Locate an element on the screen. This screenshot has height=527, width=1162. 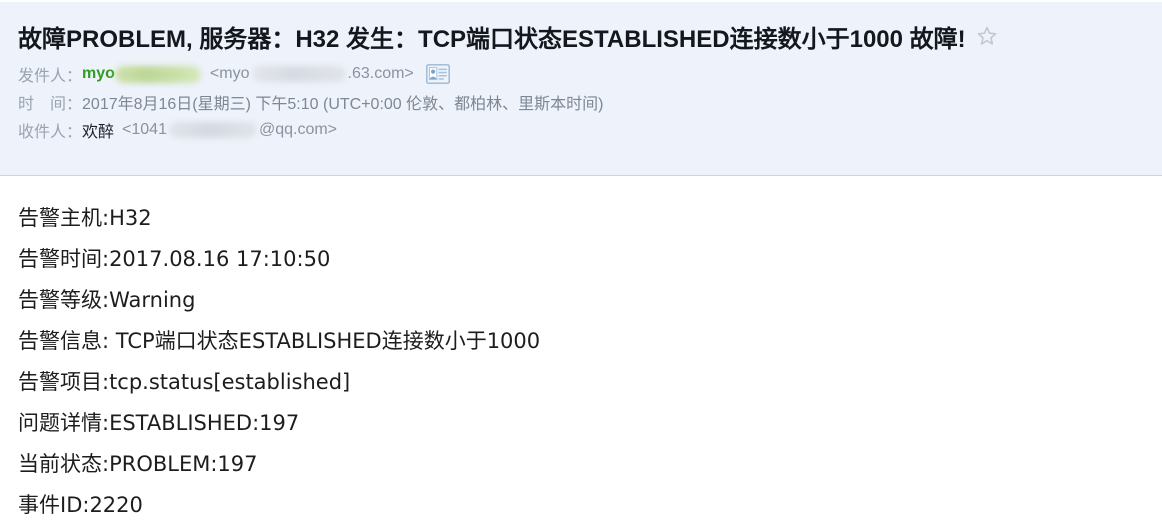
sender-address-suffix: .63.com> is located at coordinates (380, 73).